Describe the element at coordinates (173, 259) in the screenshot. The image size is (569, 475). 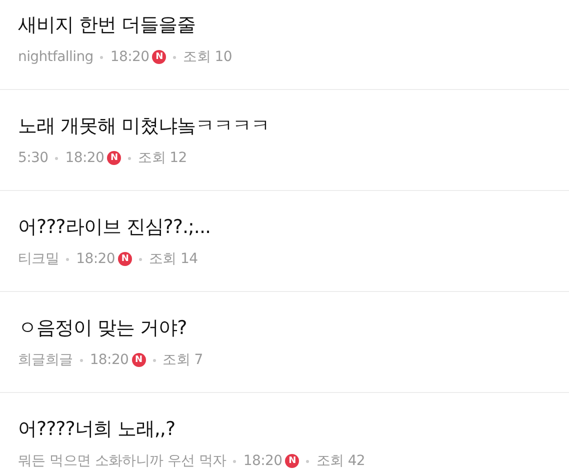
I see `view-count: 조회 14` at that location.